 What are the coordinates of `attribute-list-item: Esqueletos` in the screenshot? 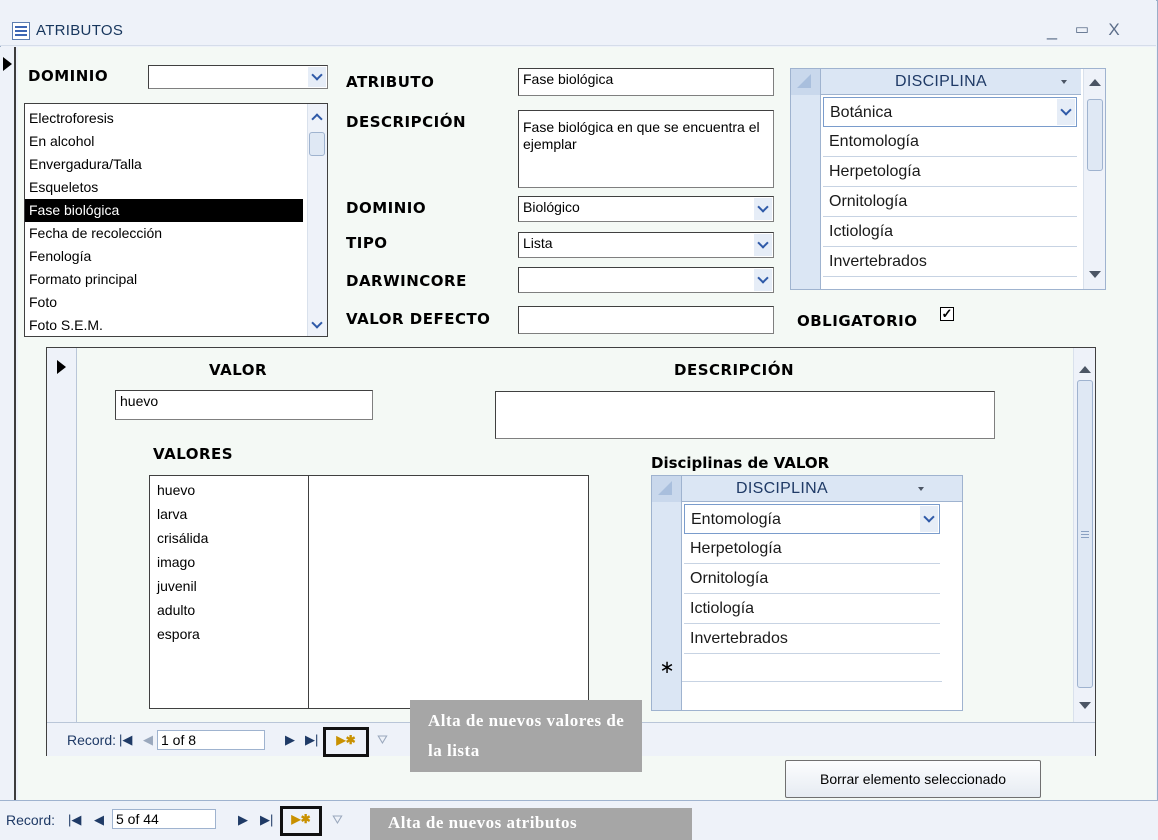 It's located at (164, 187).